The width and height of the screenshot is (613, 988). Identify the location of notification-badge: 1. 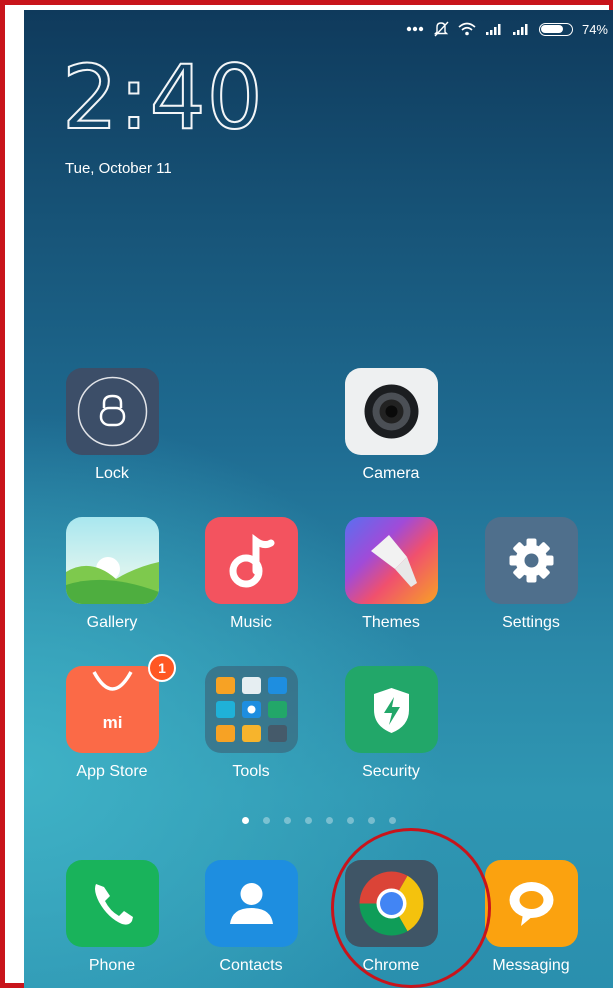
(162, 668).